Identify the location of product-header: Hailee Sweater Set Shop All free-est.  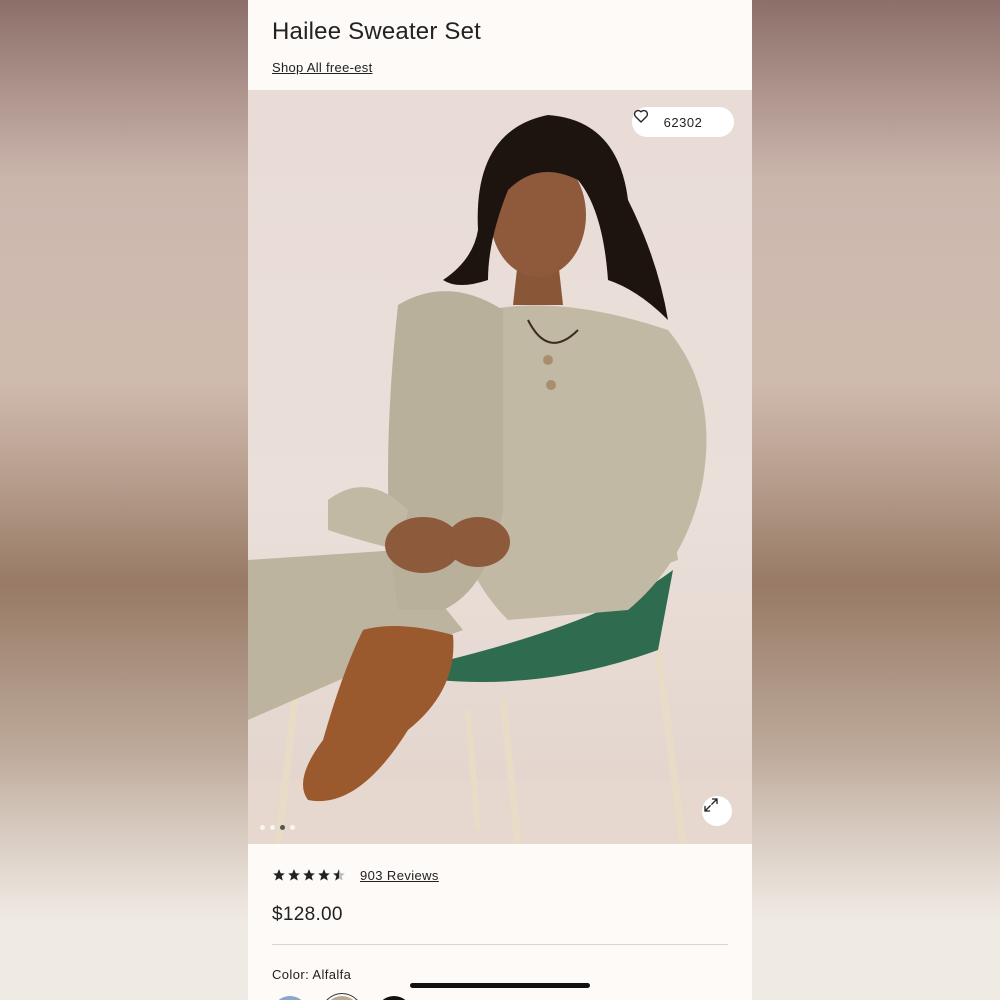
(500, 45).